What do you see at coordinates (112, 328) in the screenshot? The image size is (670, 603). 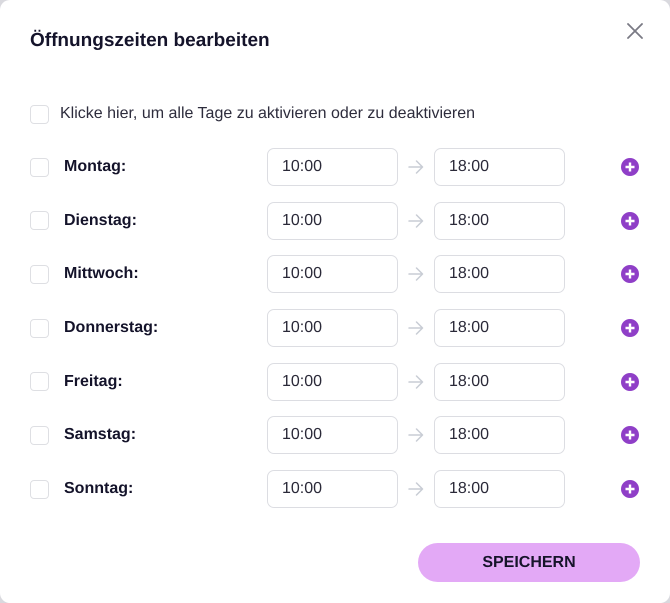 I see `day-label: Donnerstag:` at bounding box center [112, 328].